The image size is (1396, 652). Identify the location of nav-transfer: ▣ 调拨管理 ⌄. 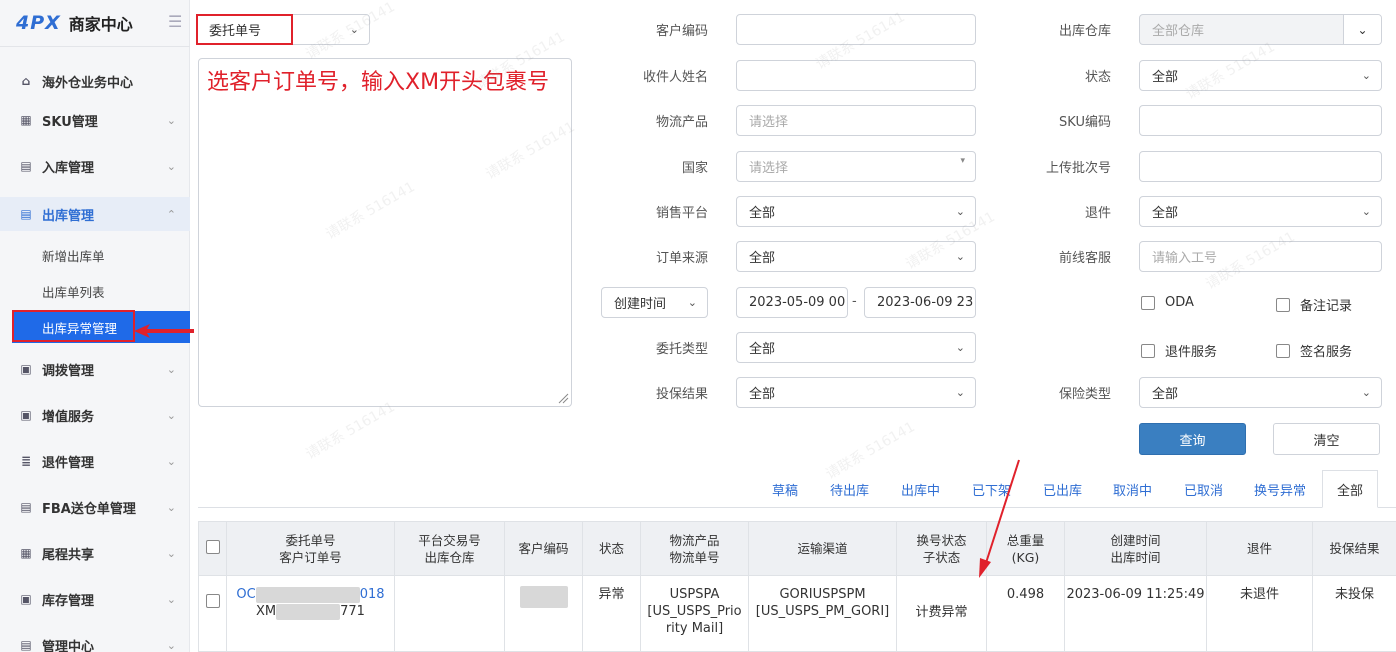
(95, 369).